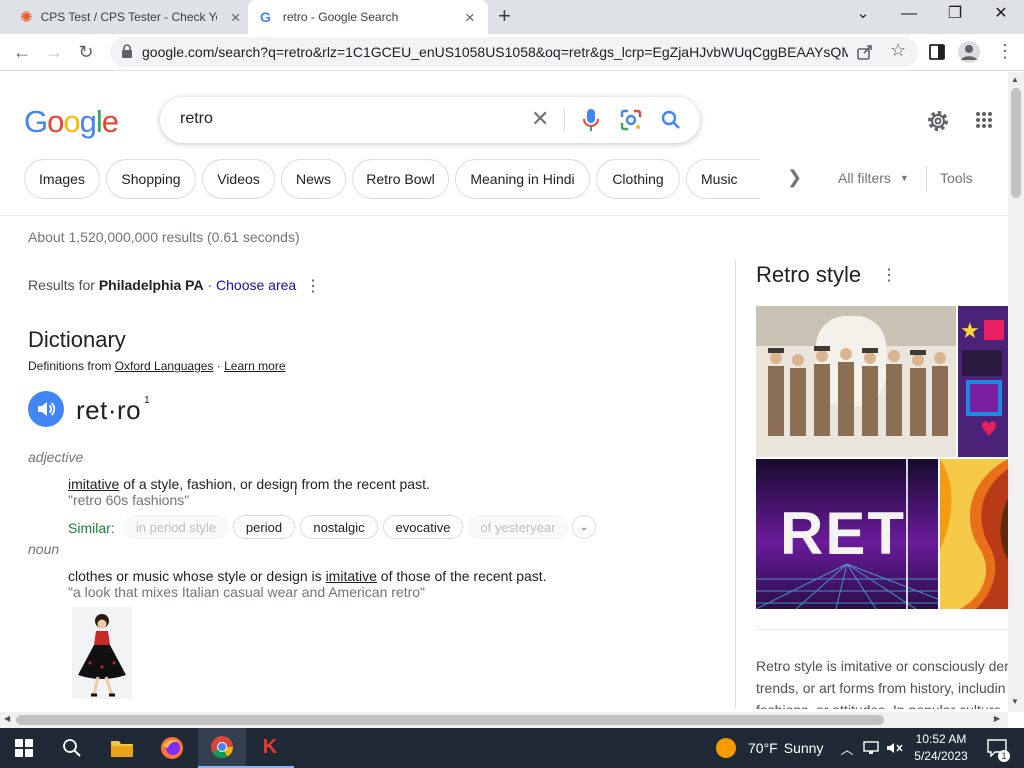 This screenshot has height=768, width=1024. I want to click on similar-word-chip: of yesteryear, so click(518, 527).